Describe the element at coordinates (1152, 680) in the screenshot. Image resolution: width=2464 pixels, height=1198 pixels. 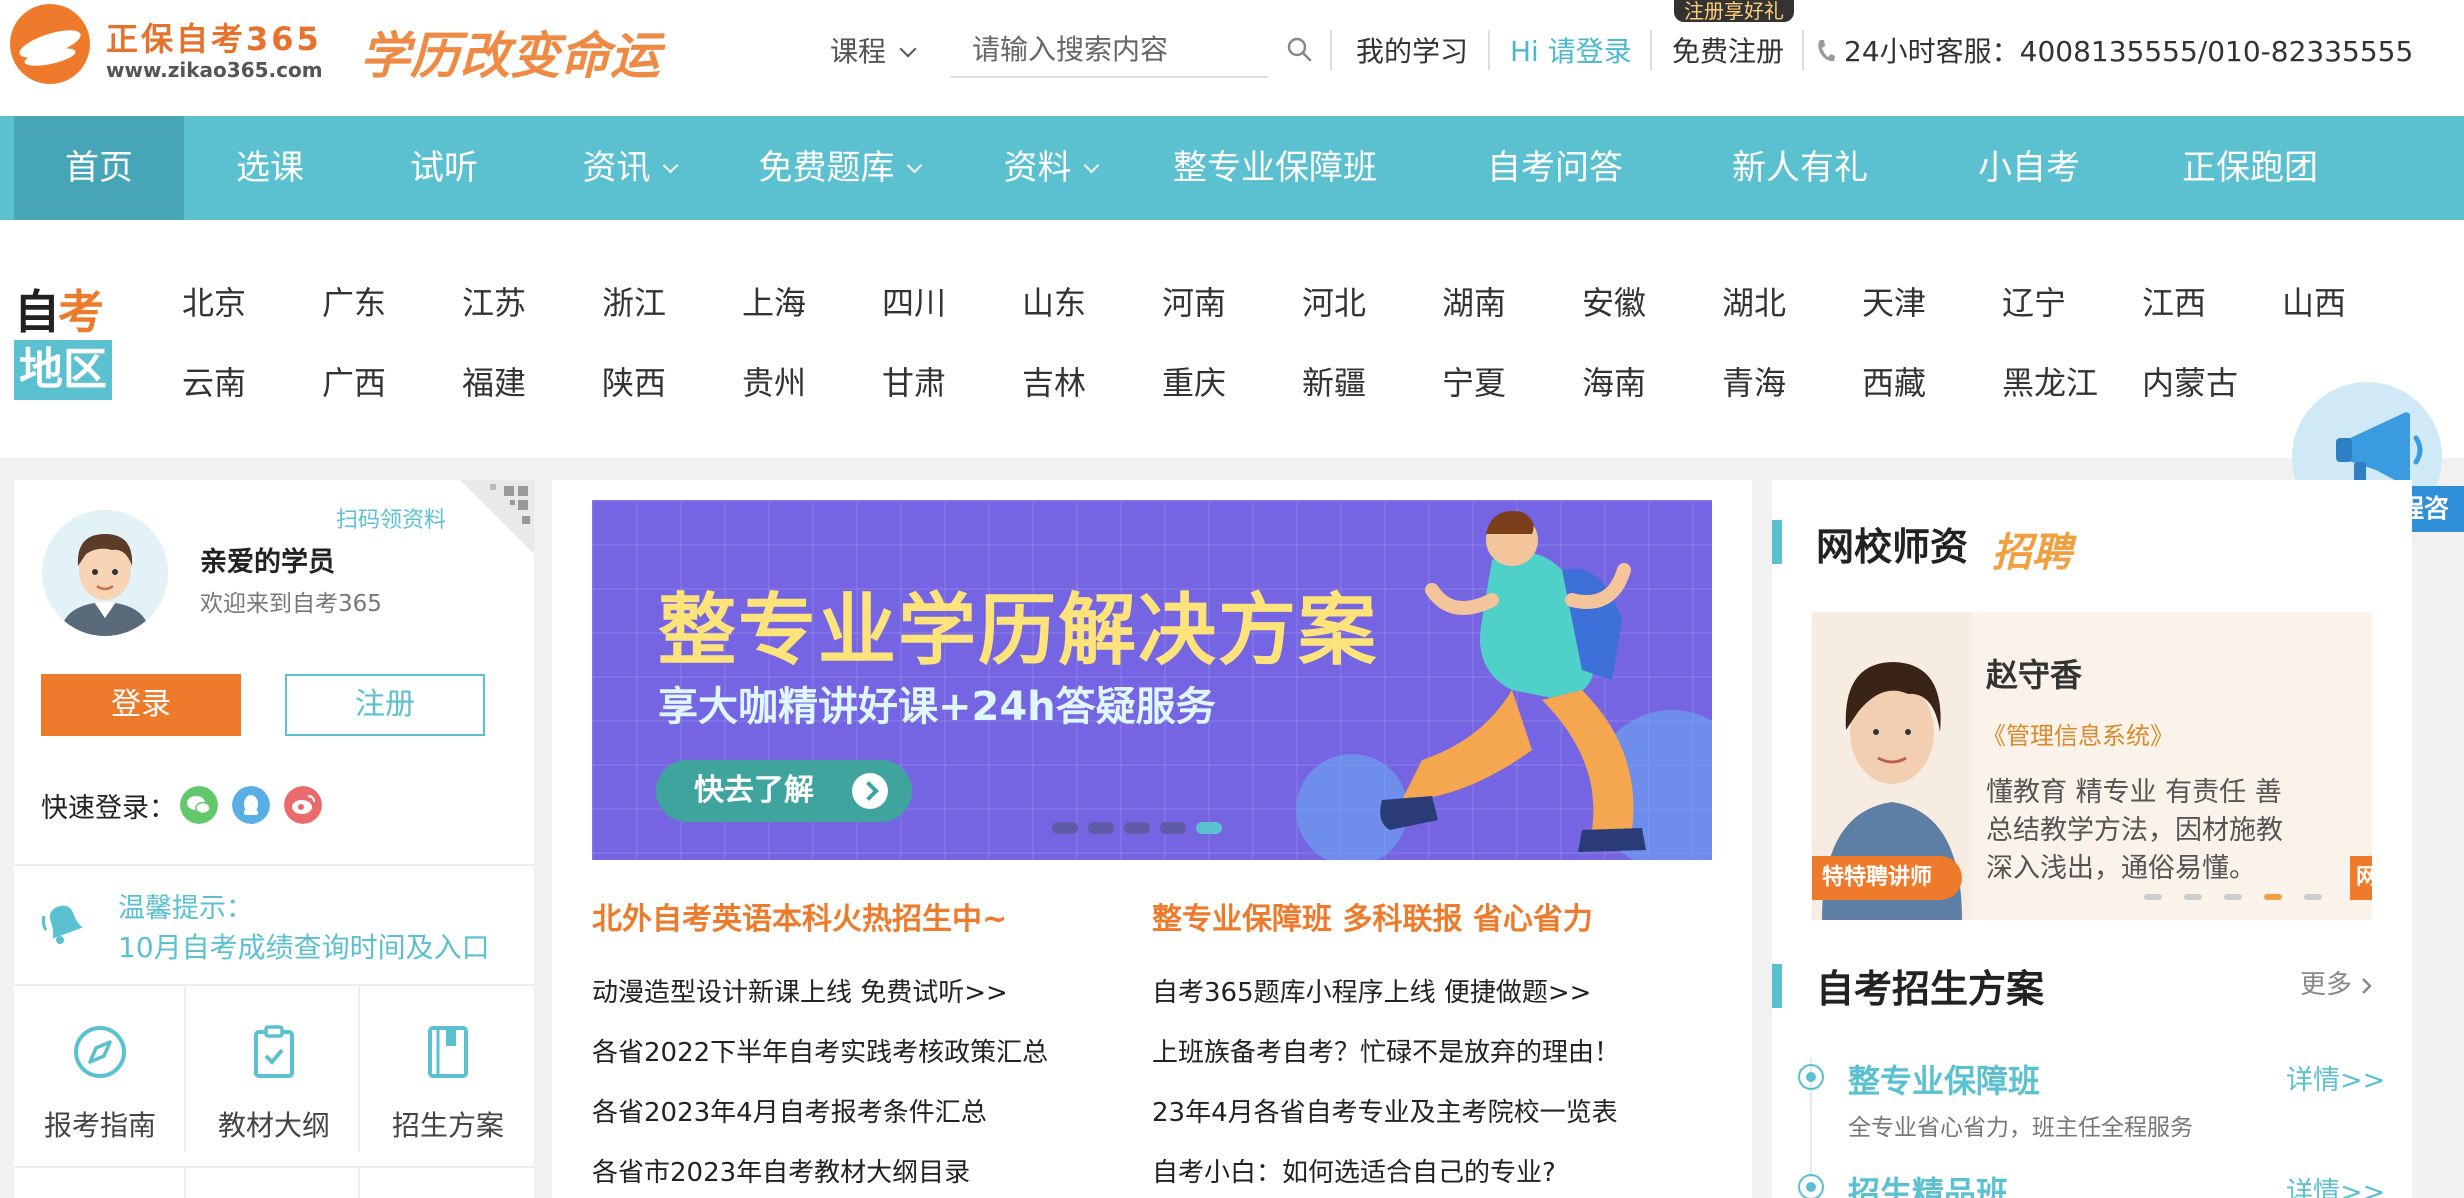
I see `promo-banner: 整专业学历解决方案 享大咖精讲好课+24h答疑服务 快去了解` at that location.